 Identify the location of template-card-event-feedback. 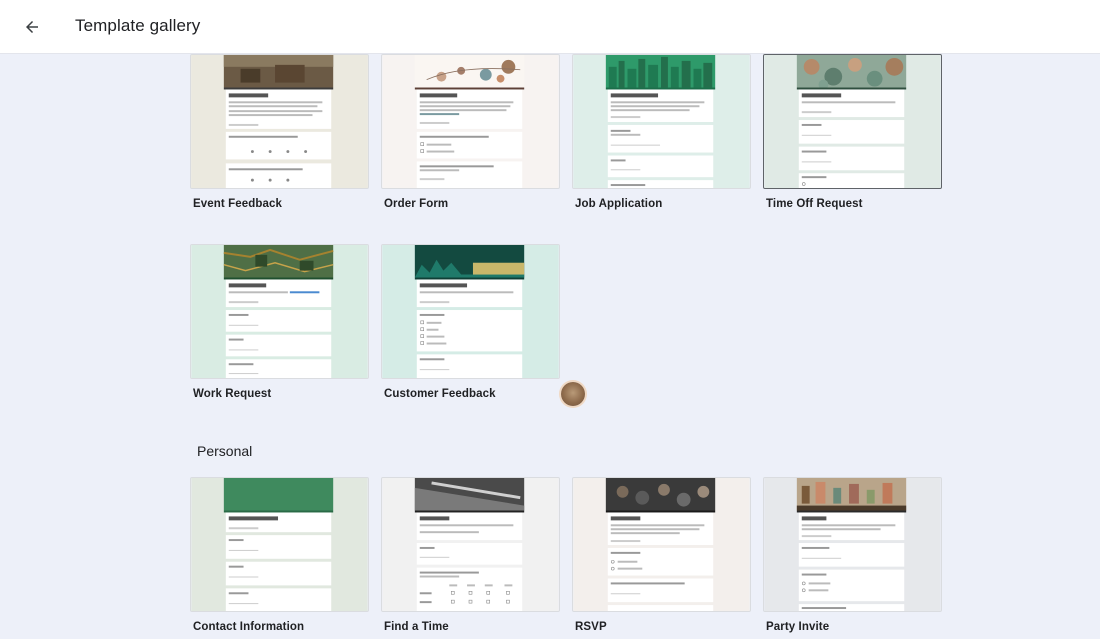
(279, 121).